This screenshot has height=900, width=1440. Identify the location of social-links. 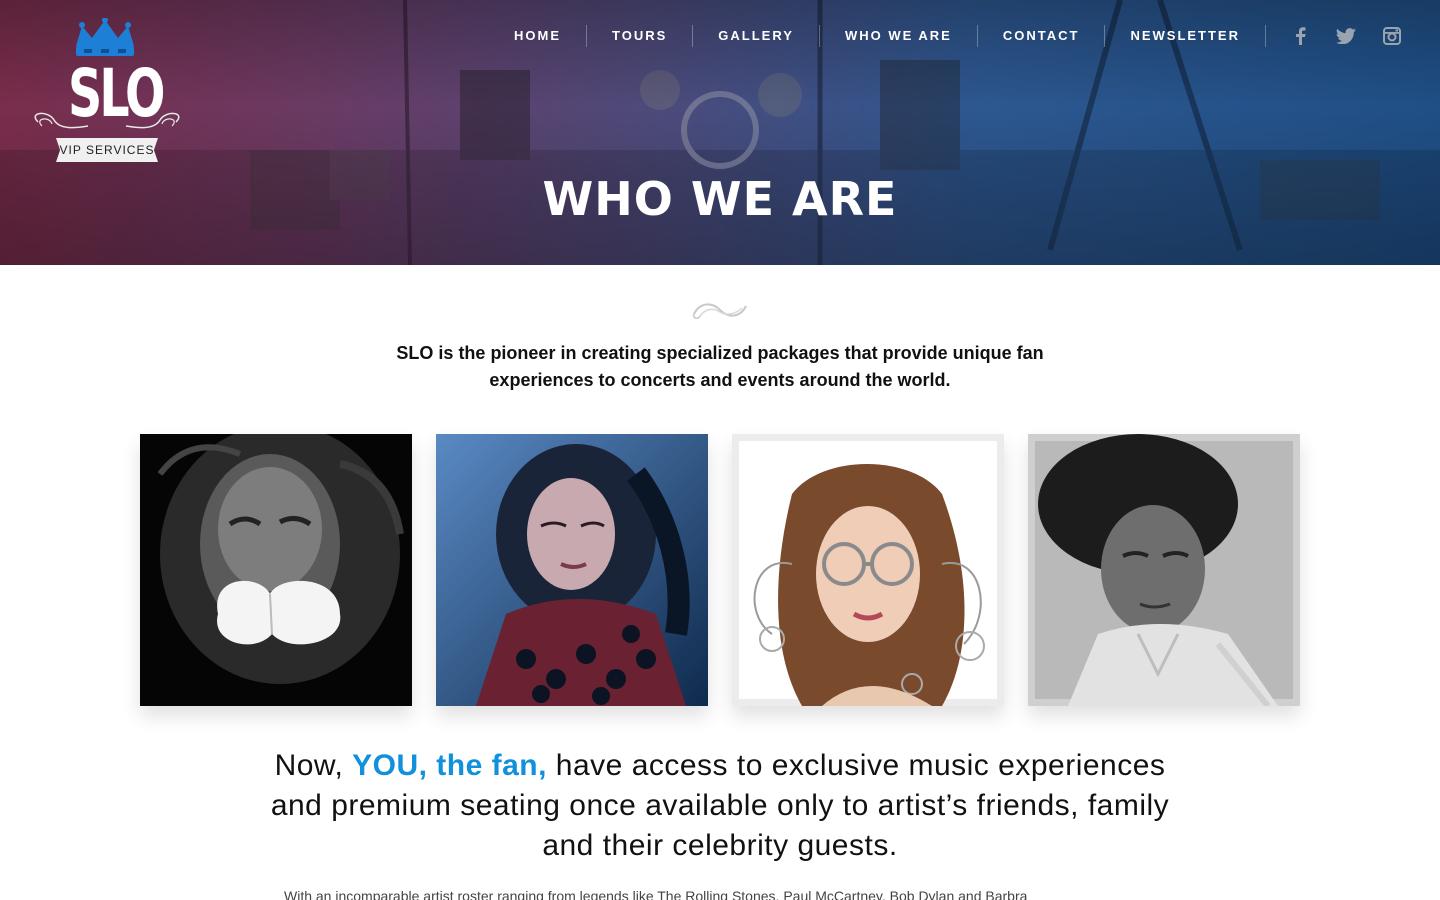
(1334, 36).